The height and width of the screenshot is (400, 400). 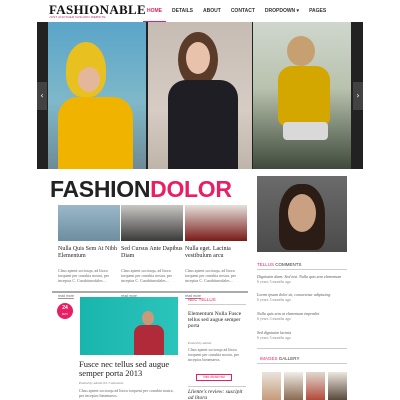 I want to click on gallery-heading-accent: IMAGES, so click(x=269, y=358).